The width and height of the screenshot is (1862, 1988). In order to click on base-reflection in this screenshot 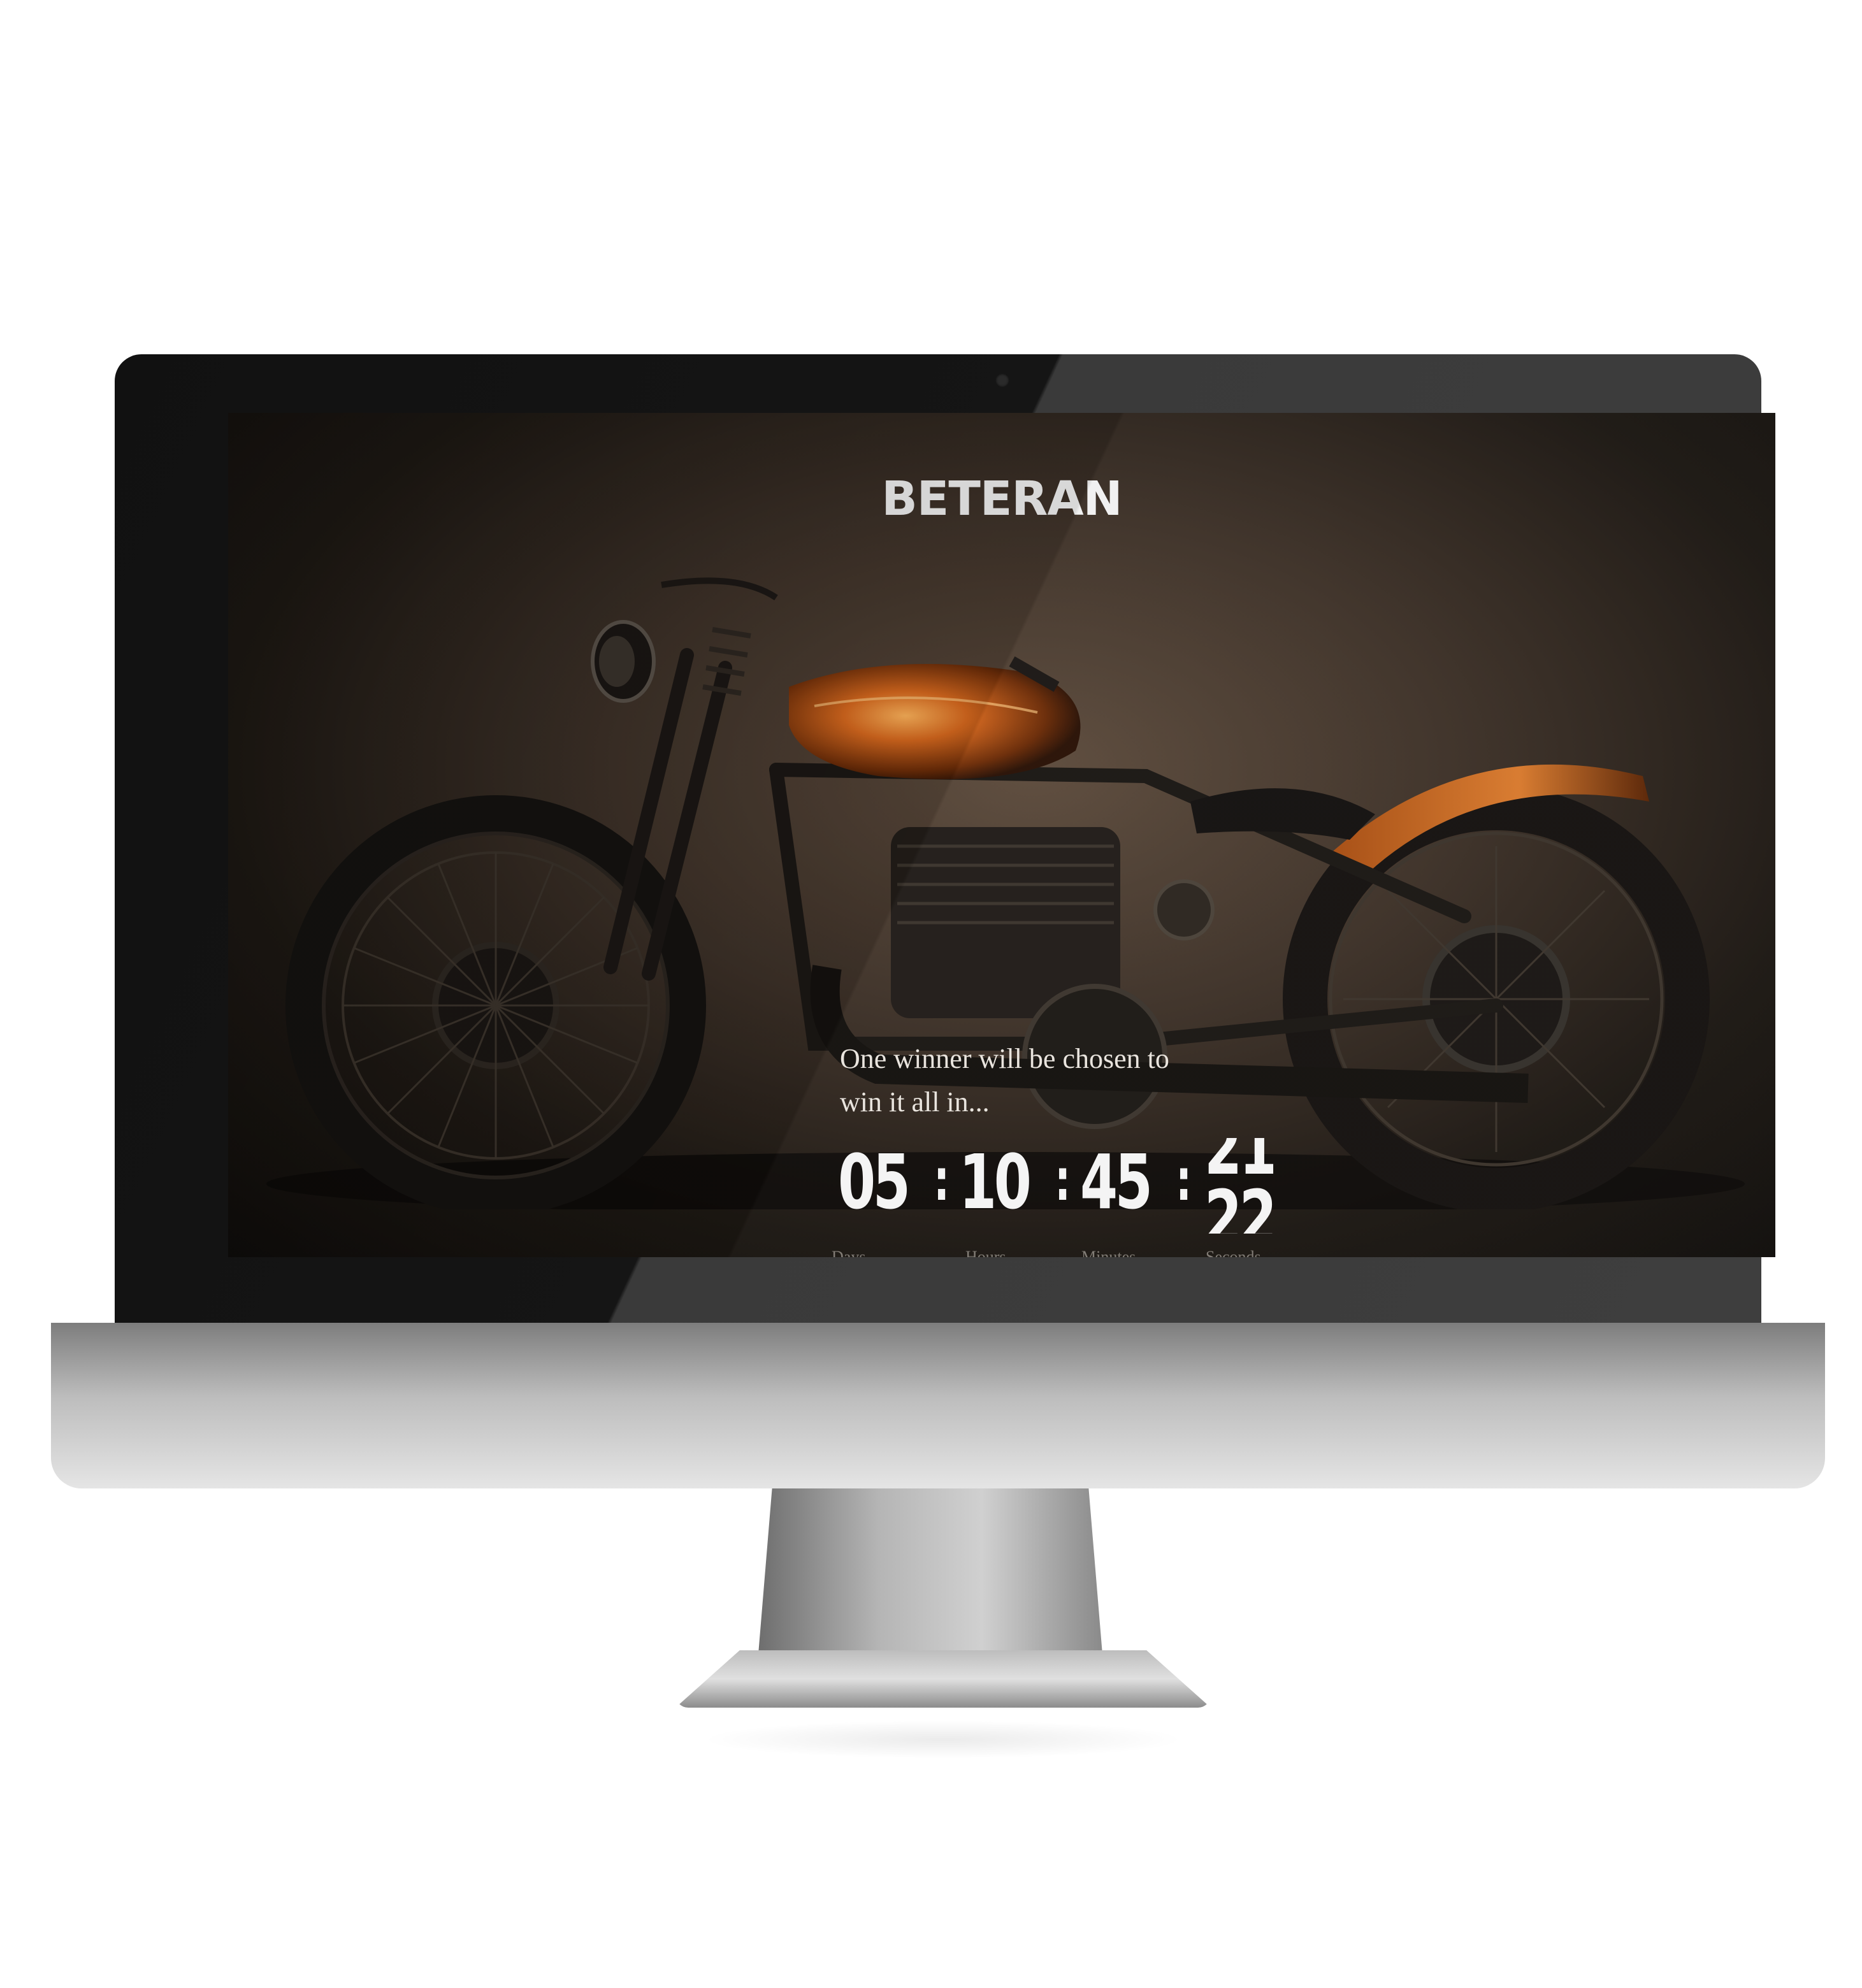, I will do `click(943, 1739)`.